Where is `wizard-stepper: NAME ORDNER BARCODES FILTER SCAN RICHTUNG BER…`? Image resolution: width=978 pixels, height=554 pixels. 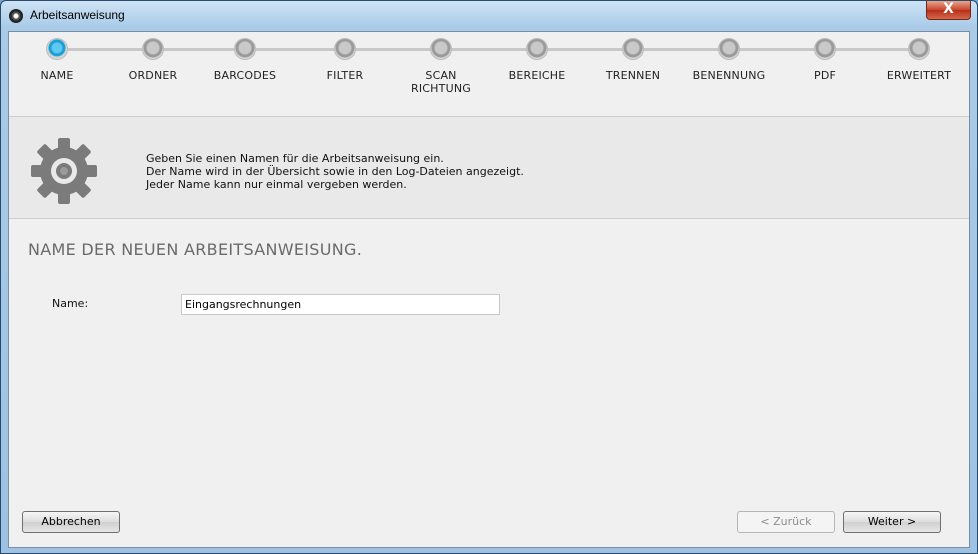 wizard-stepper: NAME ORDNER BARCODES FILTER SCAN RICHTUNG BER… is located at coordinates (489, 74).